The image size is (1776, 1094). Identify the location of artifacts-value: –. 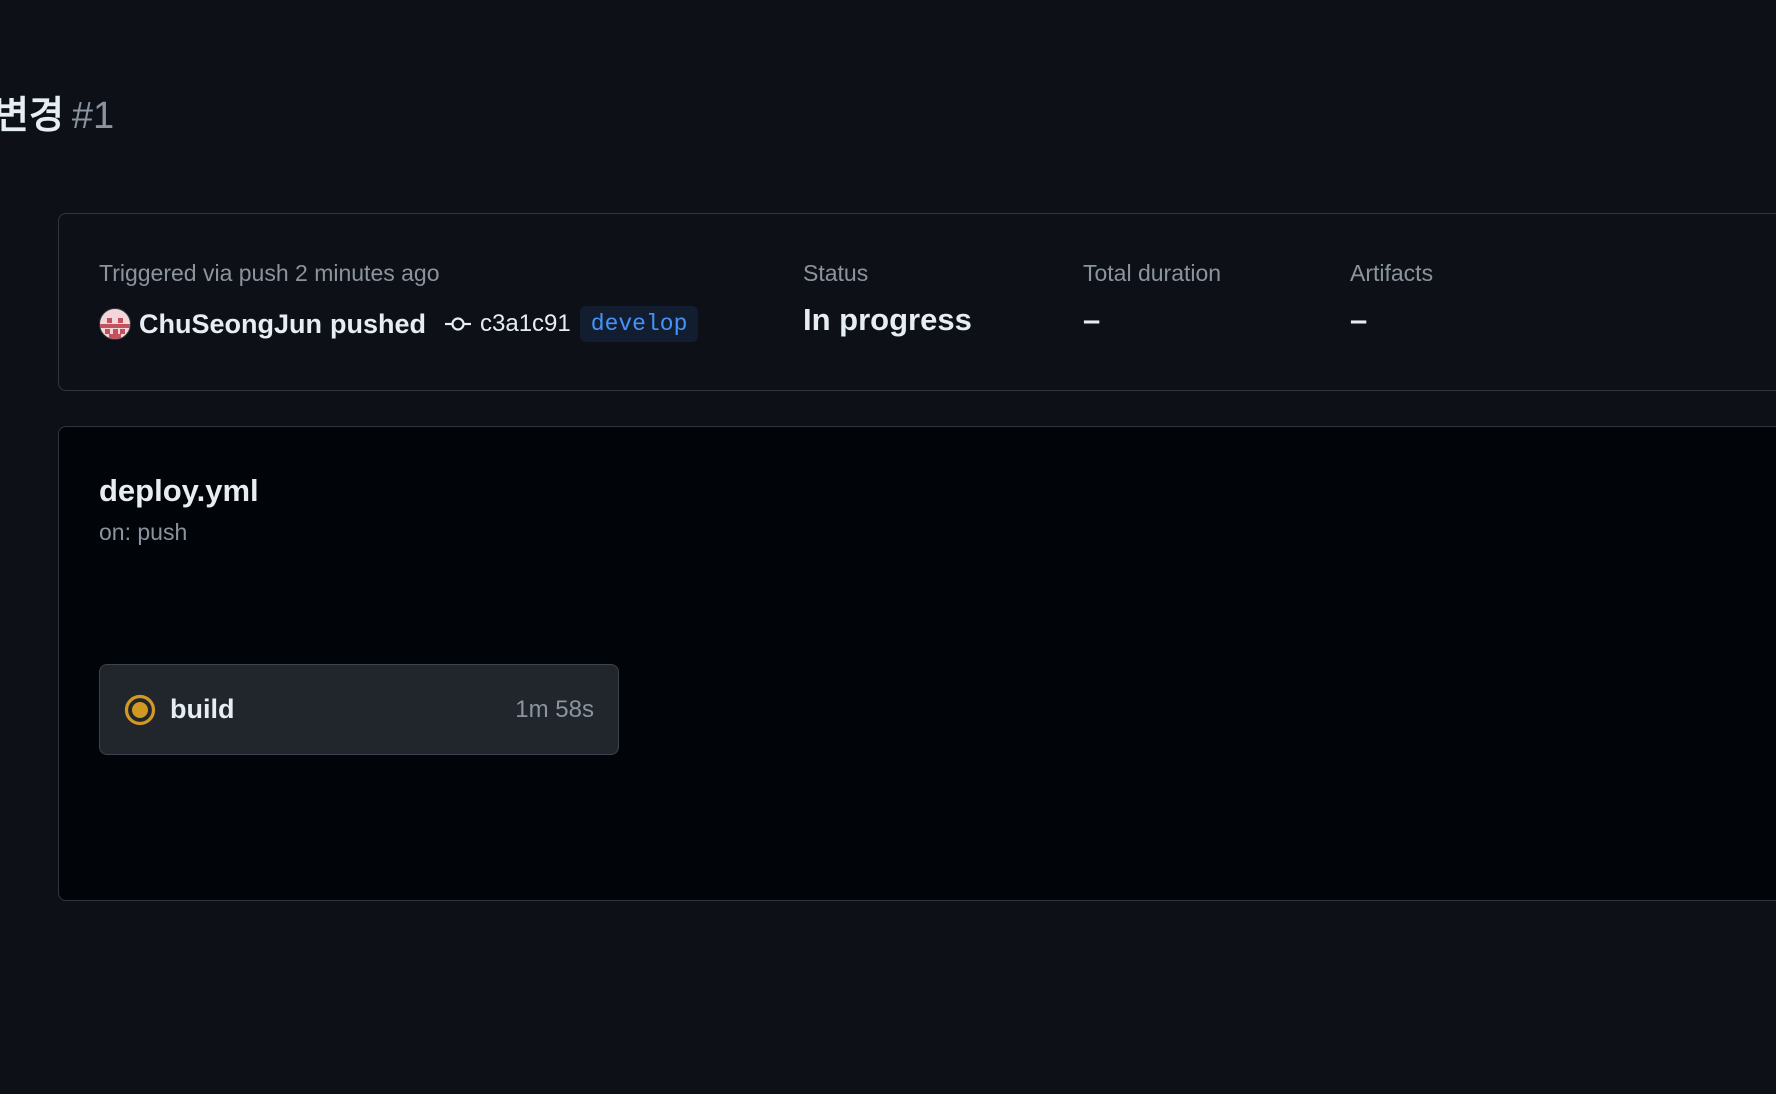
(1359, 319).